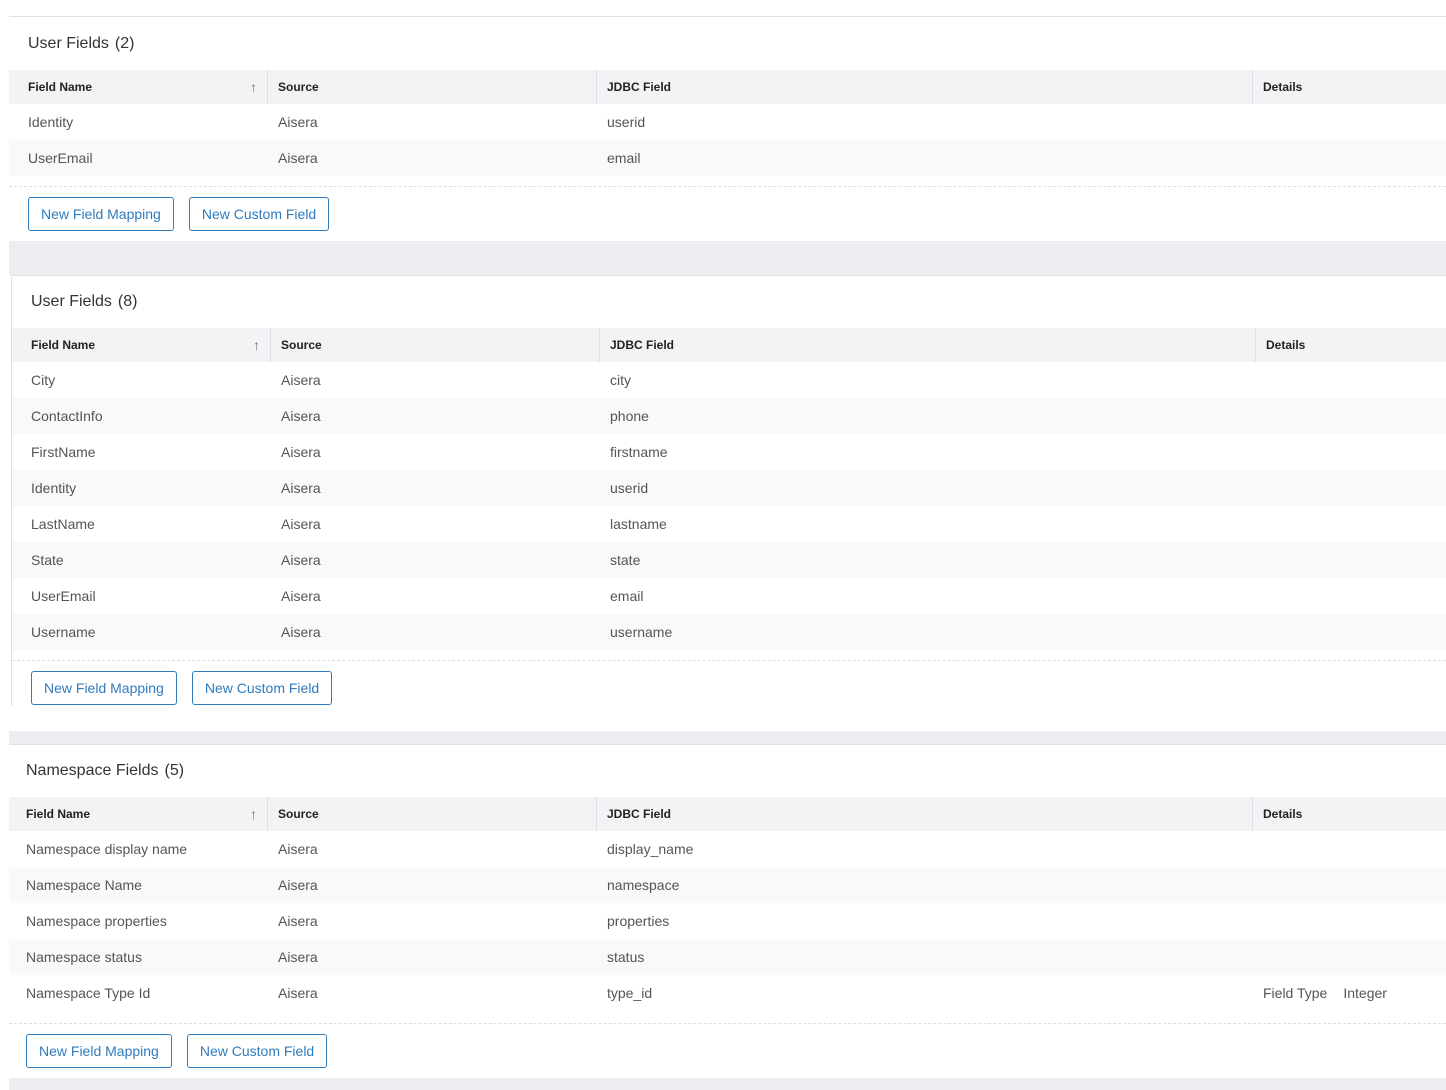 Image resolution: width=1446 pixels, height=1090 pixels. Describe the element at coordinates (88, 993) in the screenshot. I see `cell-field-name: Namespace Type Id` at that location.